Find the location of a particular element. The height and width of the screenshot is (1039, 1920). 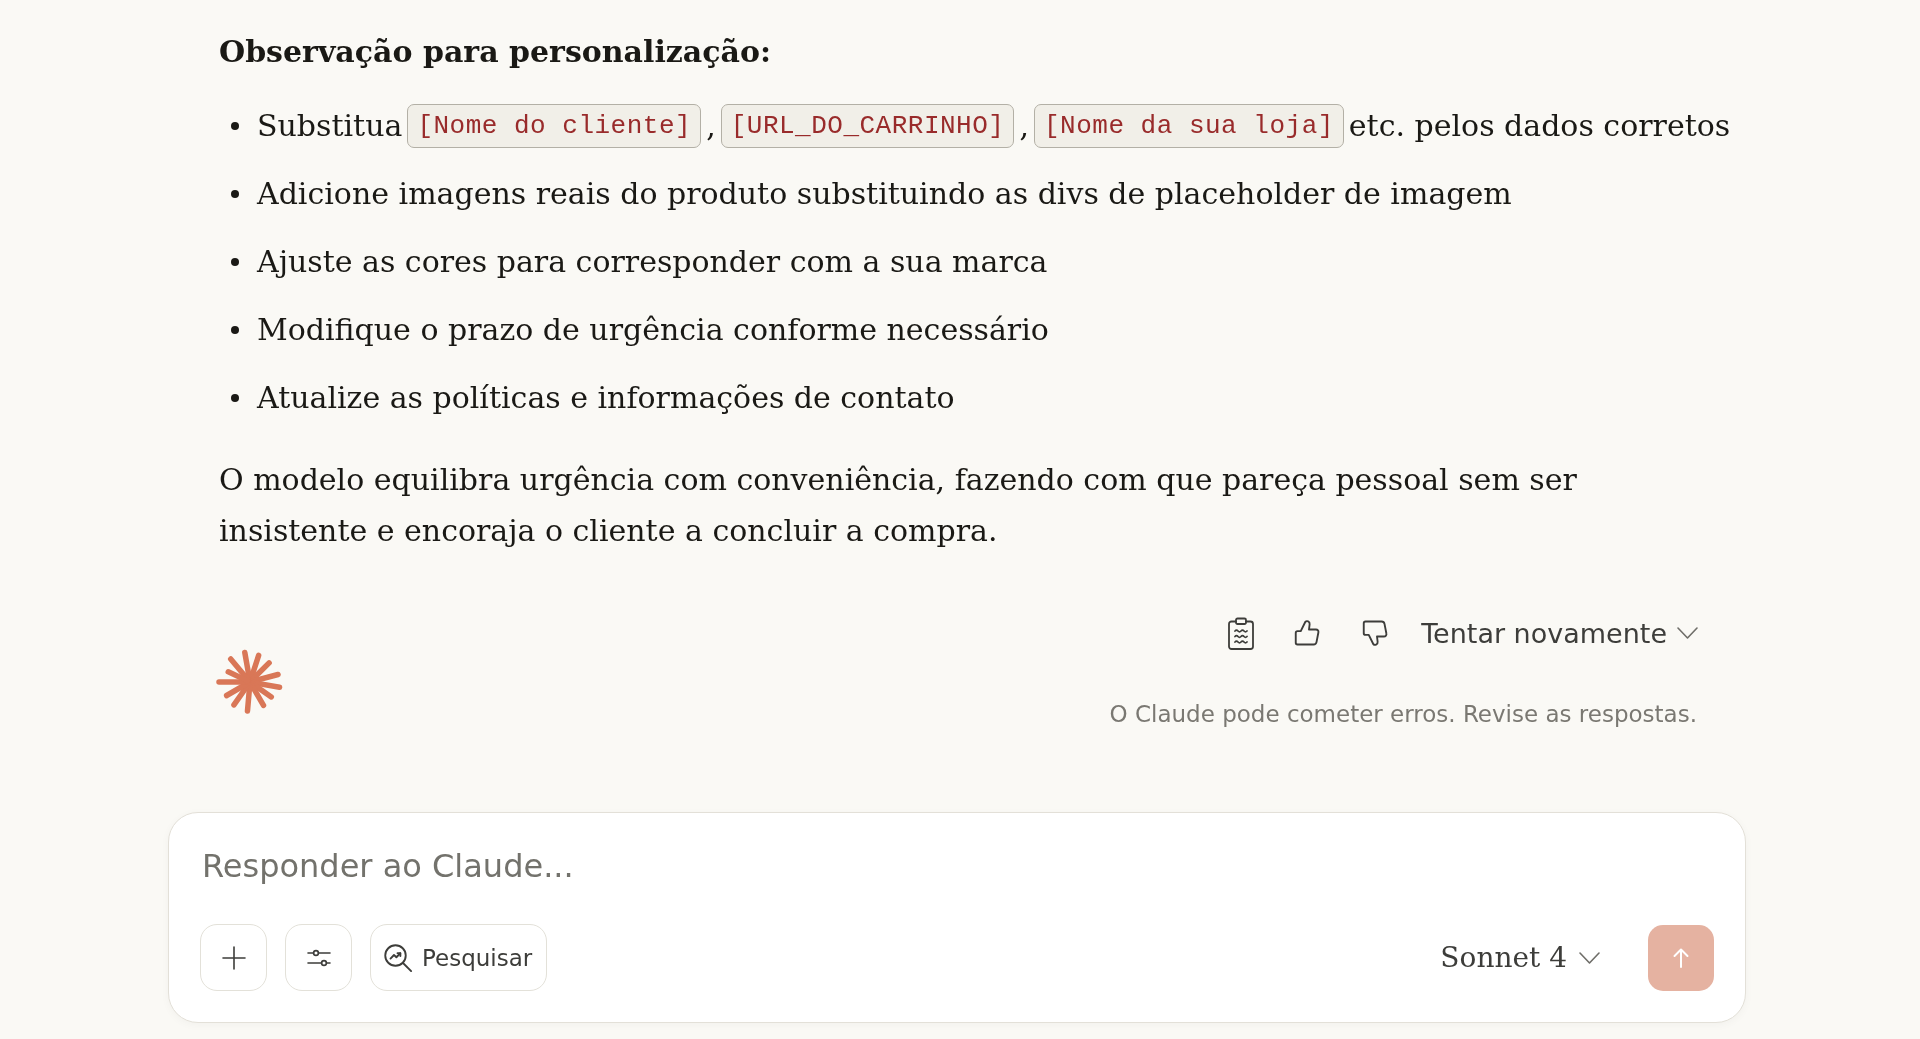

list-text: Modifique o prazo de urgência conforme necessário is located at coordinates (653, 330).